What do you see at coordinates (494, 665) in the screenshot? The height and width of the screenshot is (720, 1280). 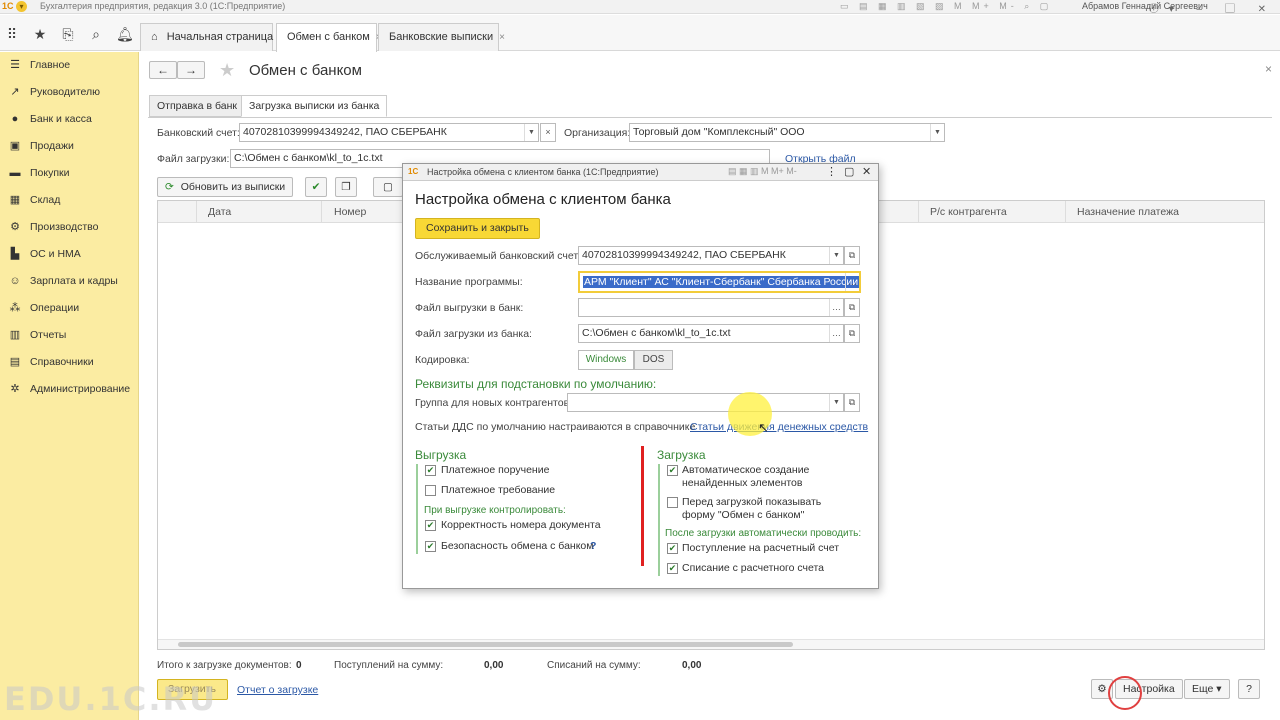 I see `income-value: 0,00` at bounding box center [494, 665].